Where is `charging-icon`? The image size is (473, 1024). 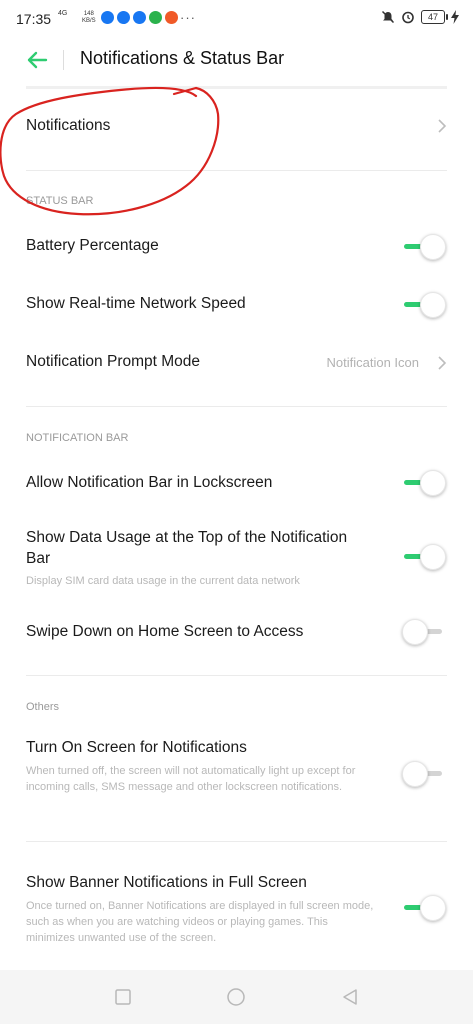 charging-icon is located at coordinates (455, 17).